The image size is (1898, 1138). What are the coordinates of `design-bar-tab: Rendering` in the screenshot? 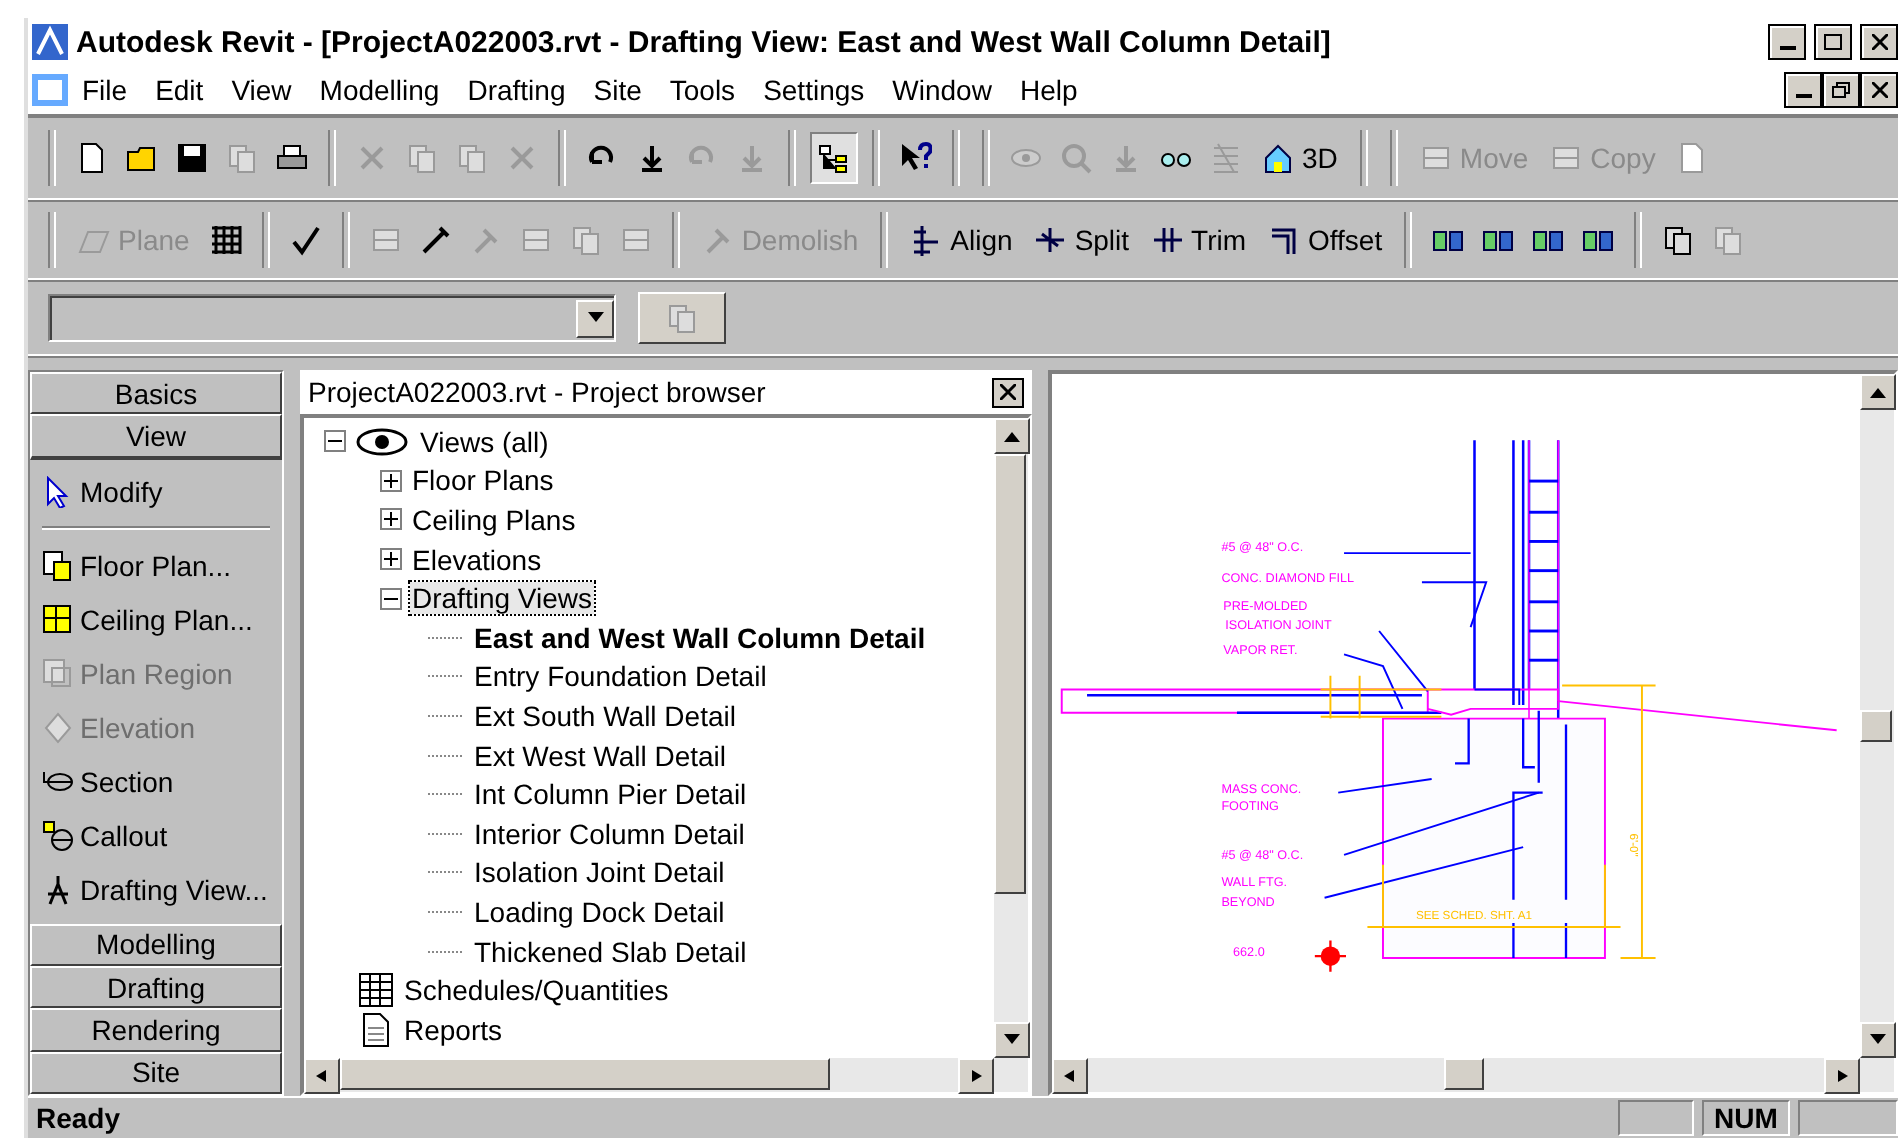 It's located at (156, 1030).